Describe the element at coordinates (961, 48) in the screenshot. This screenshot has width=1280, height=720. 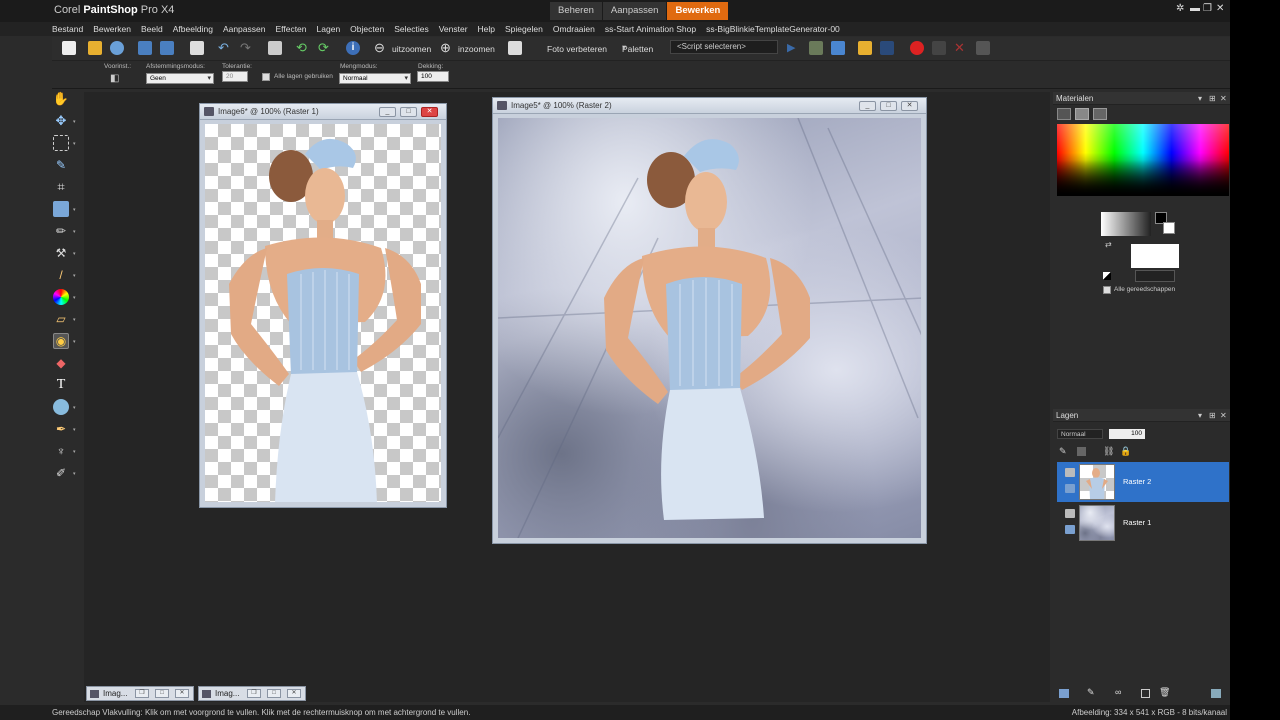
I see `cancel-recording-icon: ✕` at that location.